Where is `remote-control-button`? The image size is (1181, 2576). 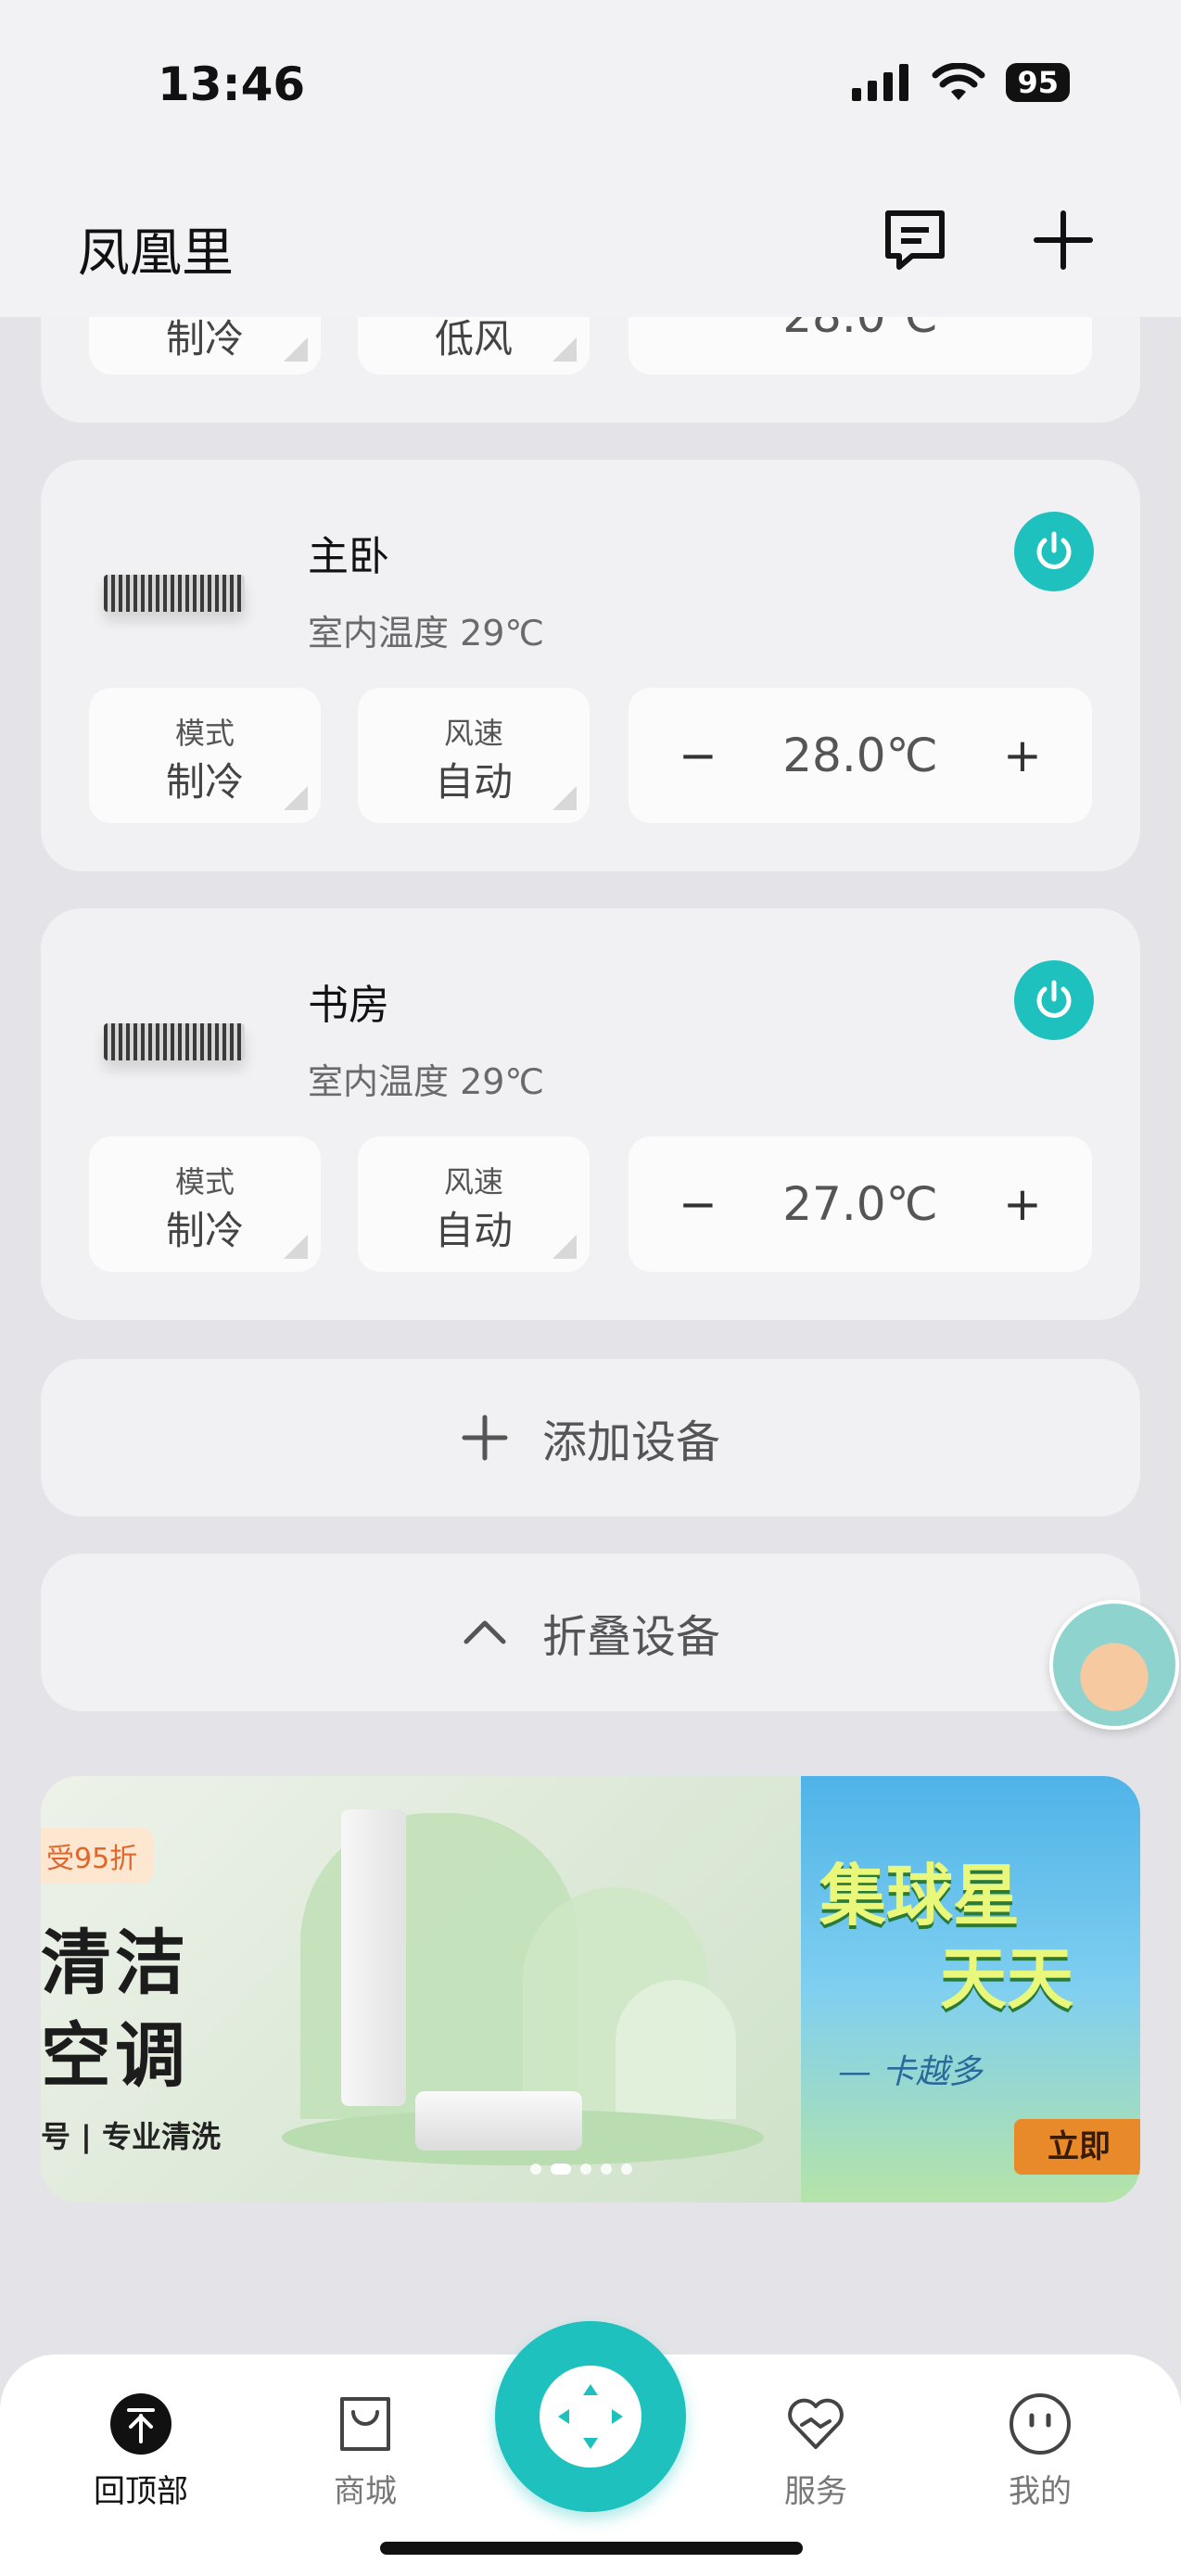 remote-control-button is located at coordinates (590, 2416).